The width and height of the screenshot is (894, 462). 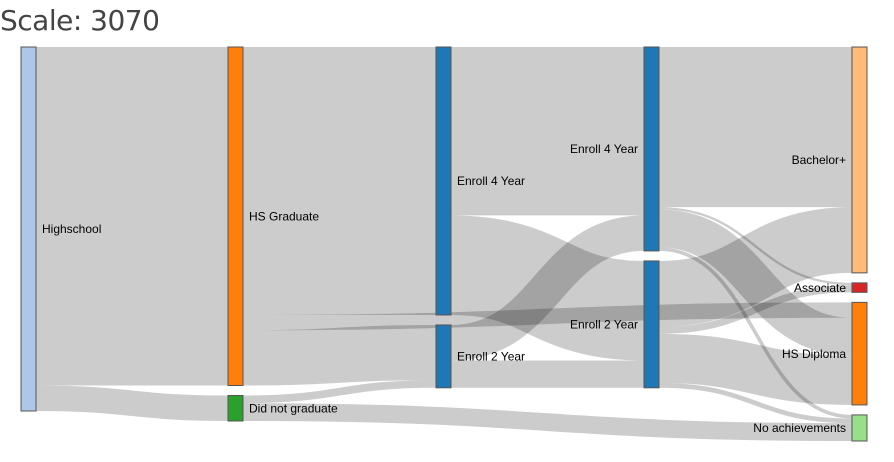 I want to click on node-bar-grad, so click(x=235, y=216).